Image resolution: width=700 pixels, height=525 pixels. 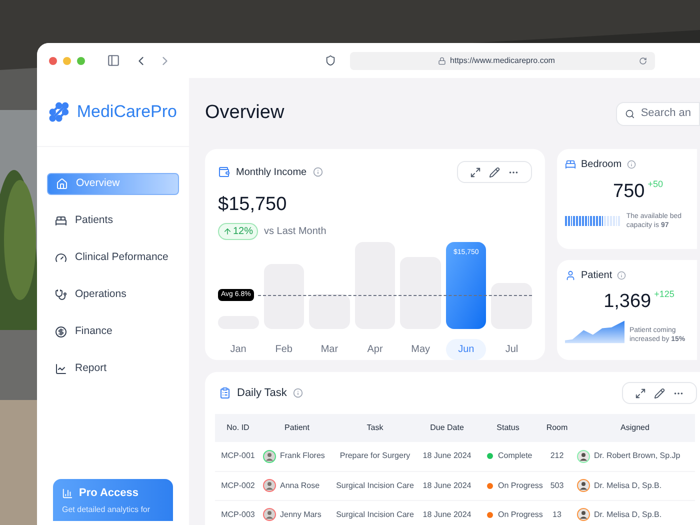 I want to click on card-title: Bedroom, so click(x=601, y=165).